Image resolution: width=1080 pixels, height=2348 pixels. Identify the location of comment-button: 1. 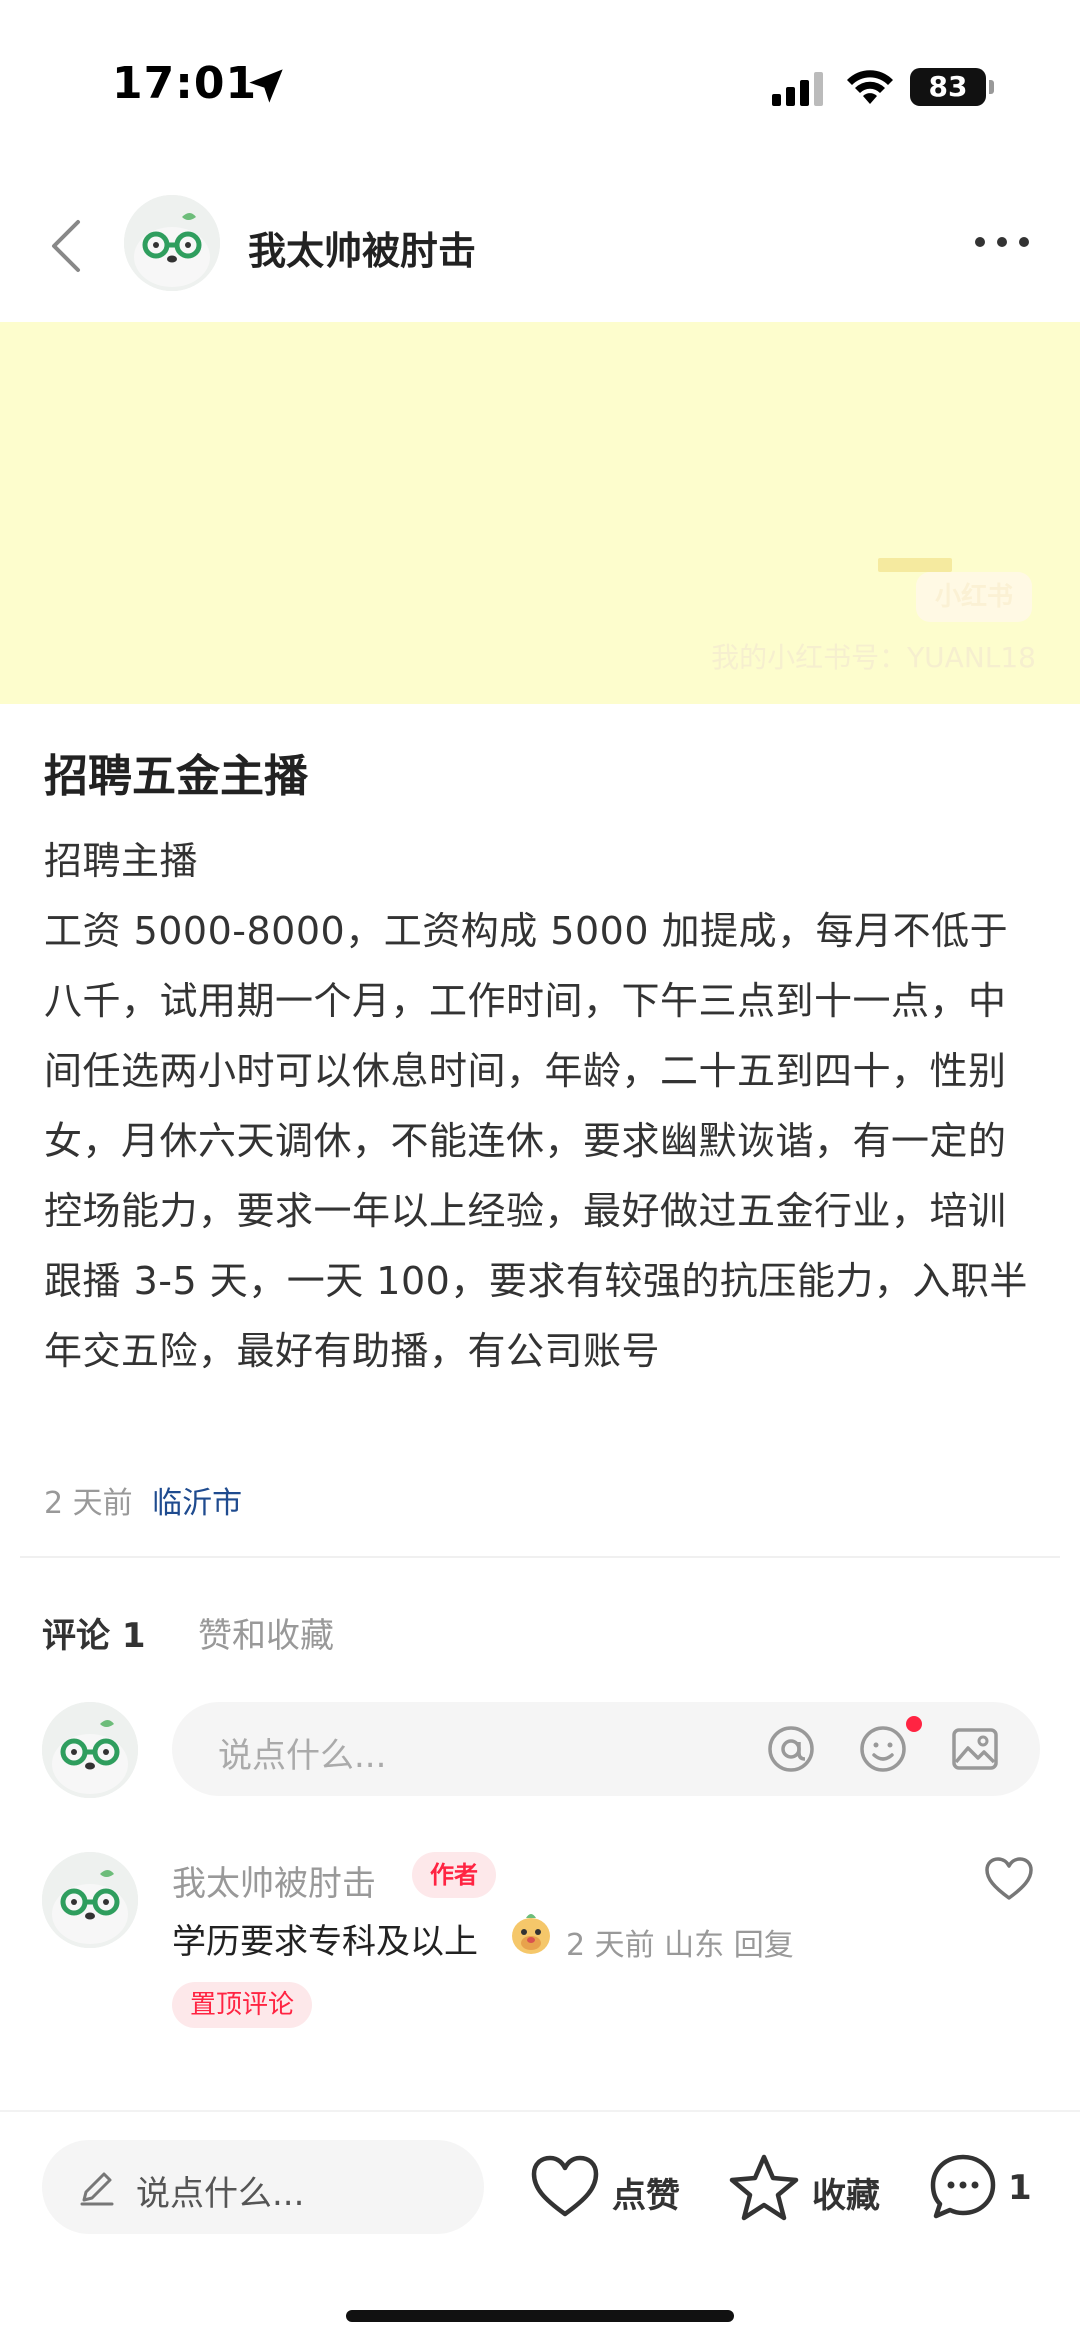
(988, 2188).